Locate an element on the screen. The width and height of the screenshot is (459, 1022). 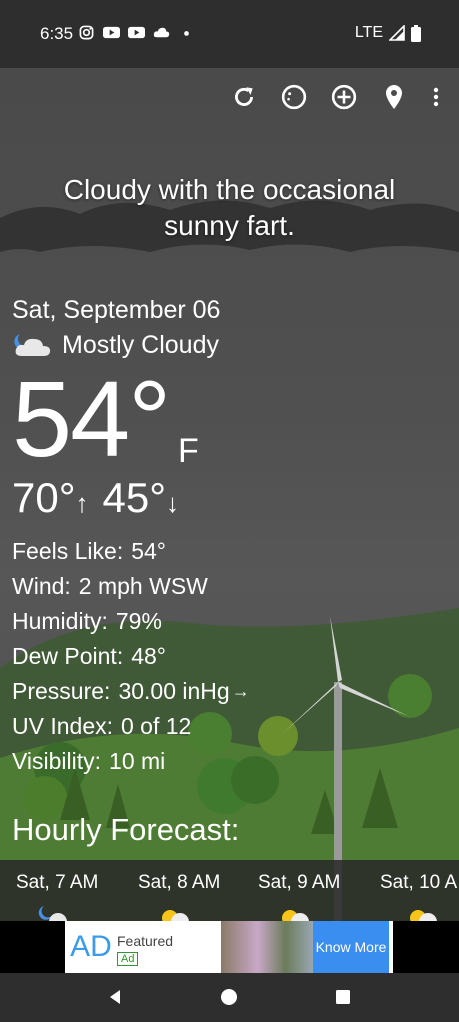
more-vert-icon is located at coordinates (436, 97).